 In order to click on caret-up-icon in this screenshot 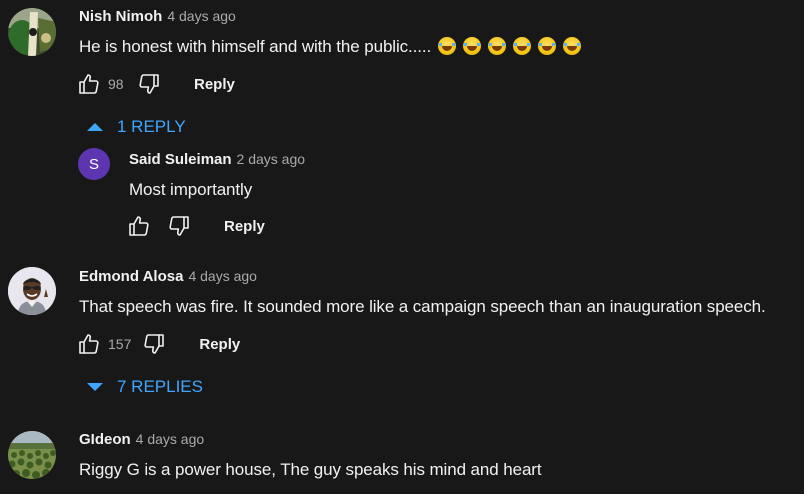, I will do `click(95, 127)`.